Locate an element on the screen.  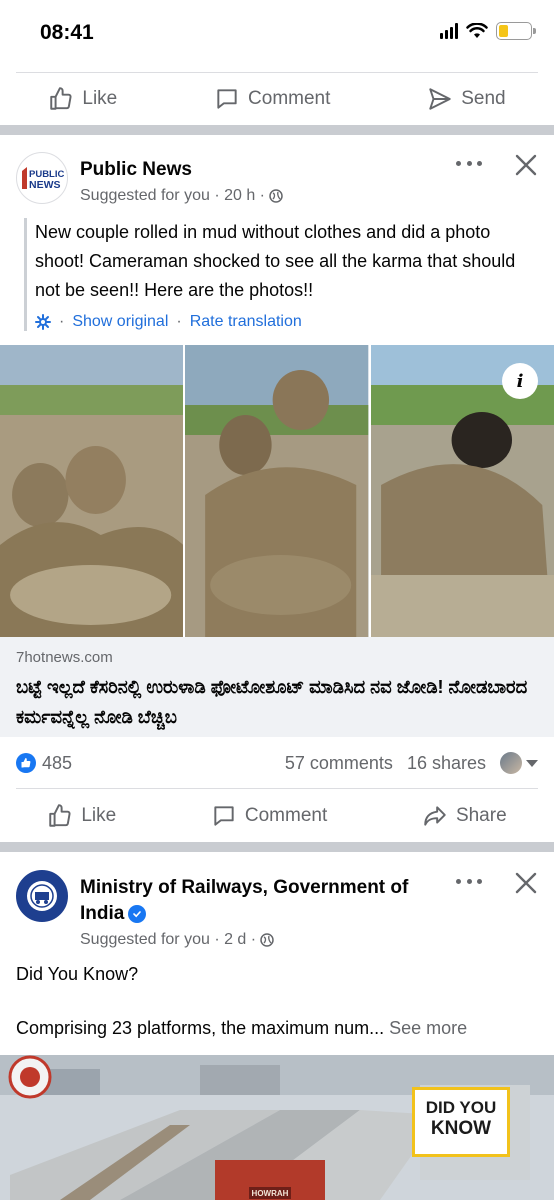
post-meta: Suggested for you · 2 d · is located at coordinates (177, 940).